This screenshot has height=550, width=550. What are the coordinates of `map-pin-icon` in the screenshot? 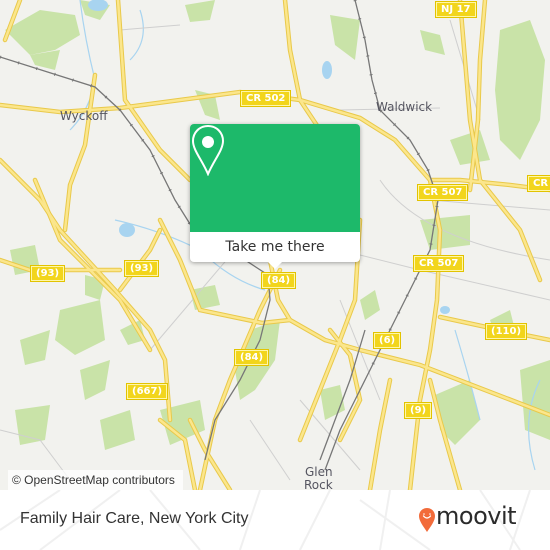 It's located at (208, 150).